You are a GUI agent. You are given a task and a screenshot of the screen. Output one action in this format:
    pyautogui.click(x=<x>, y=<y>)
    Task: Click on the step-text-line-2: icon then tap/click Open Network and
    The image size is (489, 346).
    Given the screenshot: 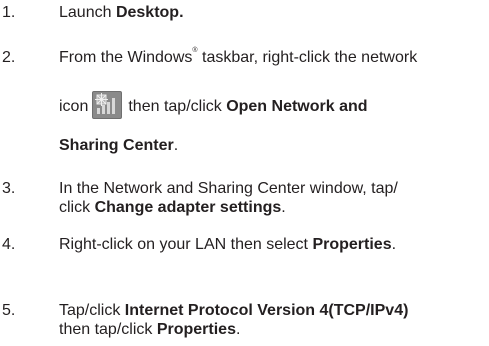 What is the action you would take?
    pyautogui.click(x=213, y=106)
    